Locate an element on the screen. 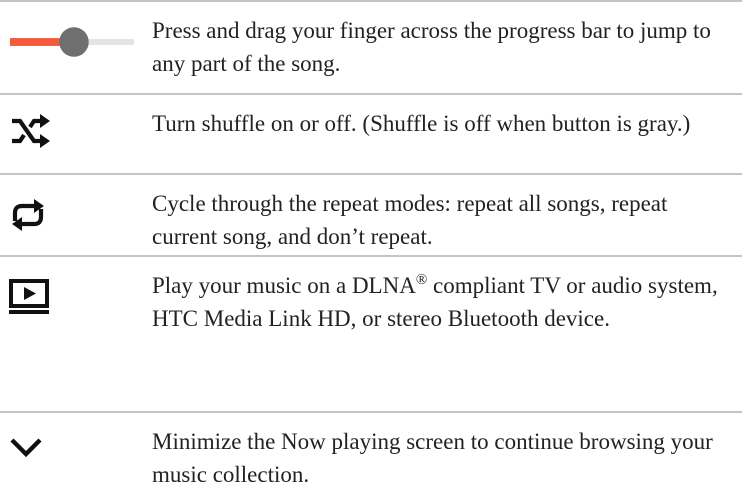  progress-bar-icon is located at coordinates (72, 42).